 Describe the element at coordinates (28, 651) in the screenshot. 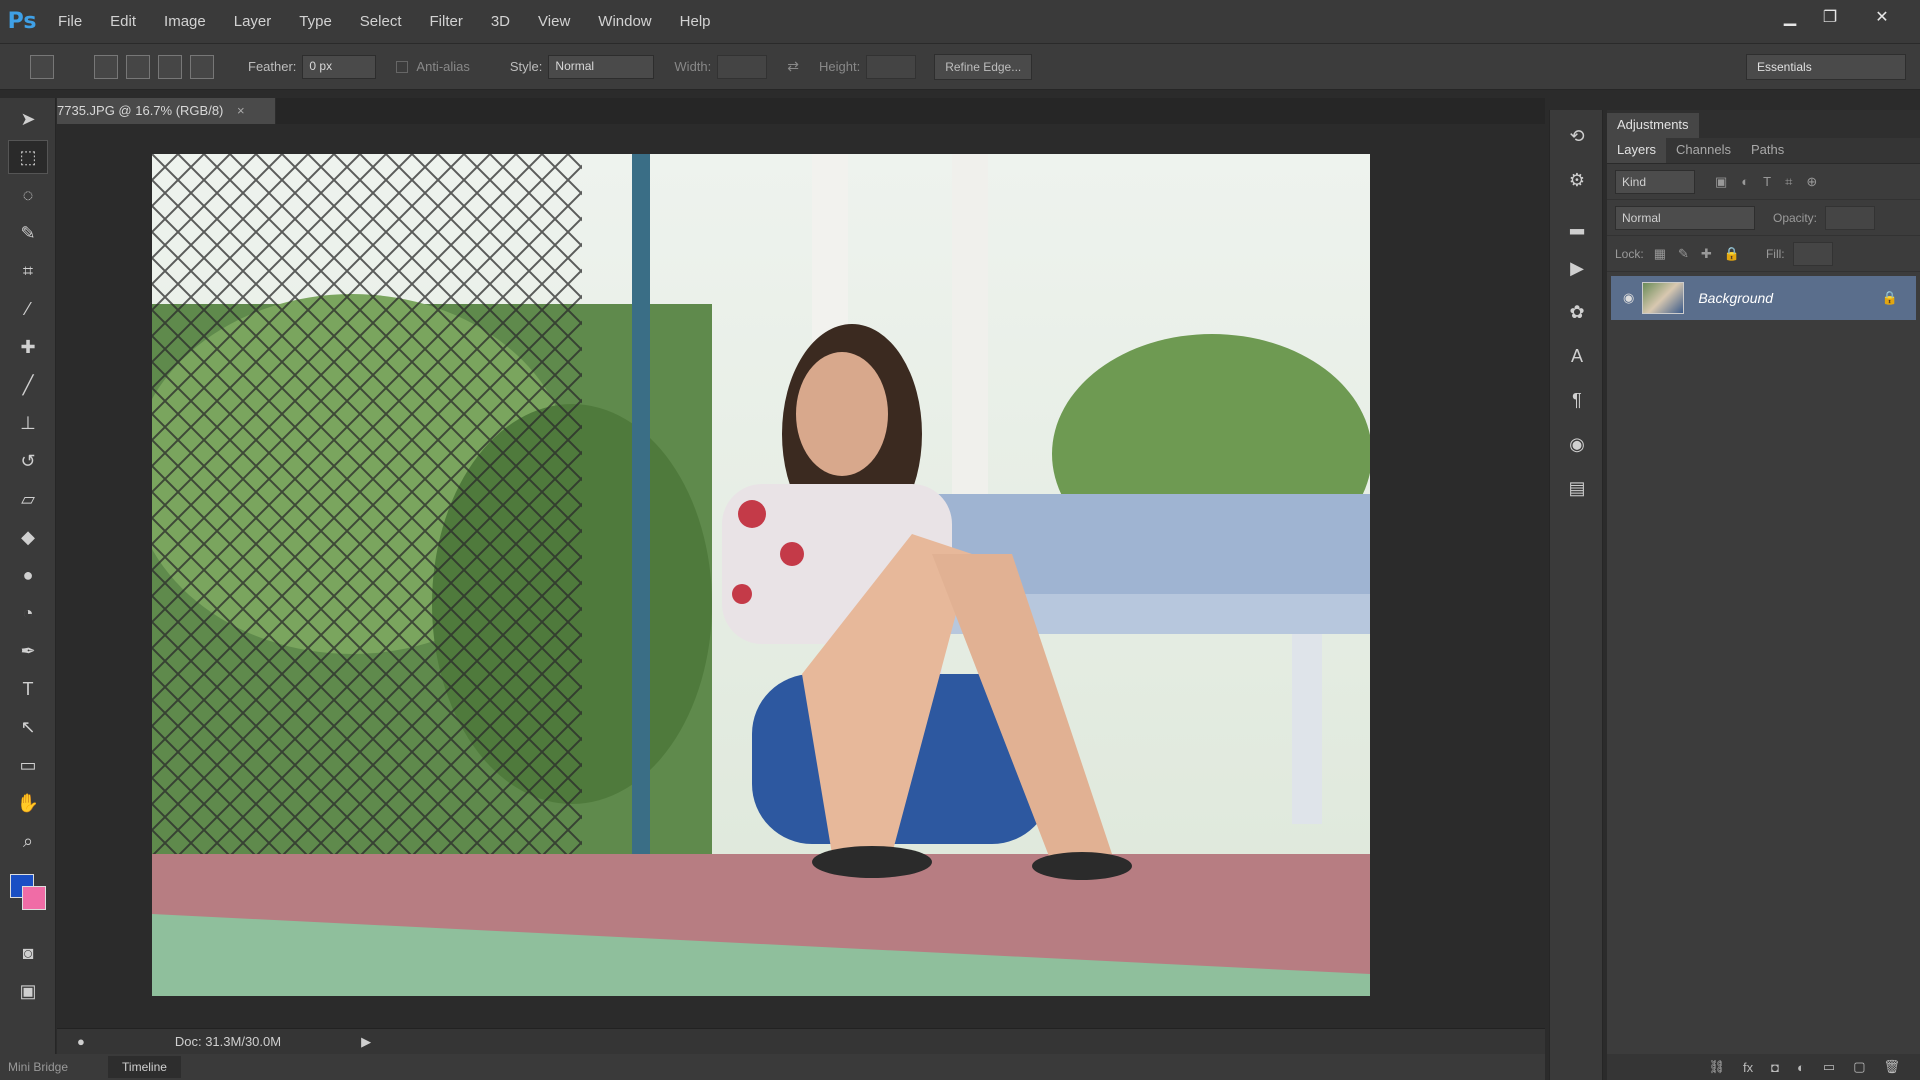

I see `pen-icon: ✒` at that location.